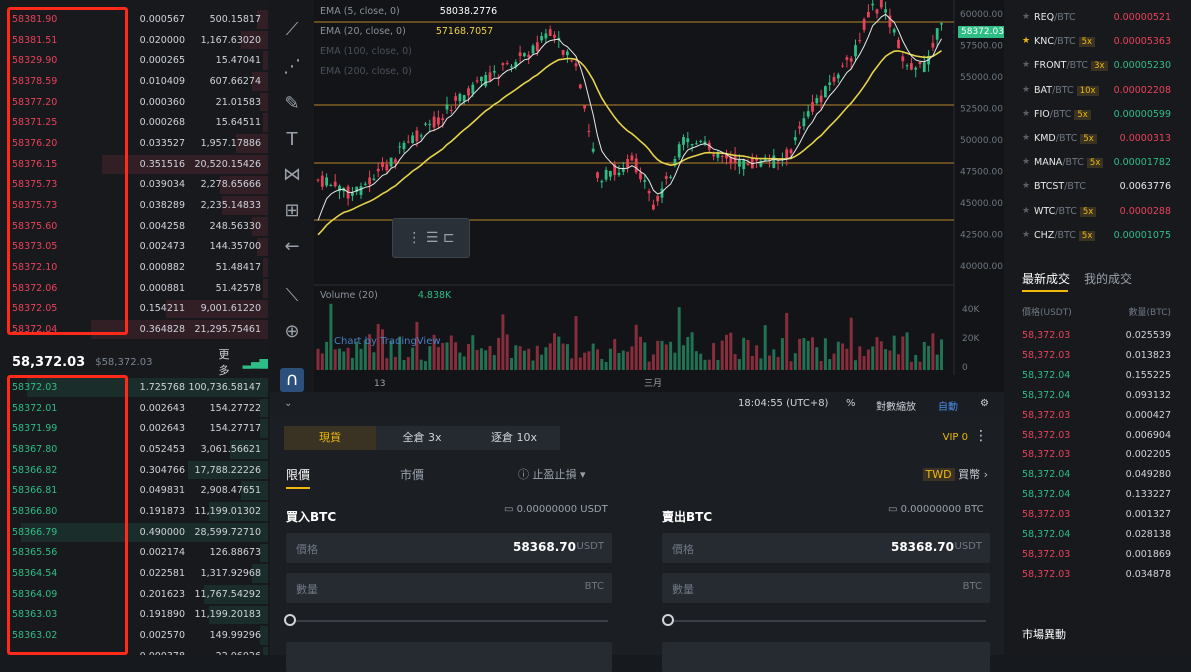 The height and width of the screenshot is (672, 1191). I want to click on order-type-market: 市價, so click(412, 474).